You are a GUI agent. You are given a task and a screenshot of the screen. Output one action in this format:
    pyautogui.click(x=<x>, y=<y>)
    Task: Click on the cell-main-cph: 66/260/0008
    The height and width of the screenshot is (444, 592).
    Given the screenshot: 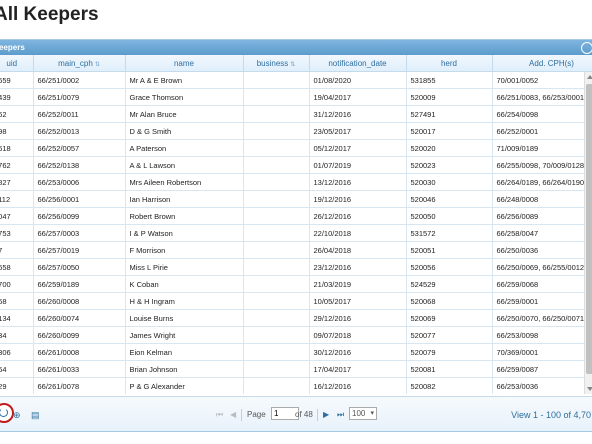 What is the action you would take?
    pyautogui.click(x=79, y=301)
    